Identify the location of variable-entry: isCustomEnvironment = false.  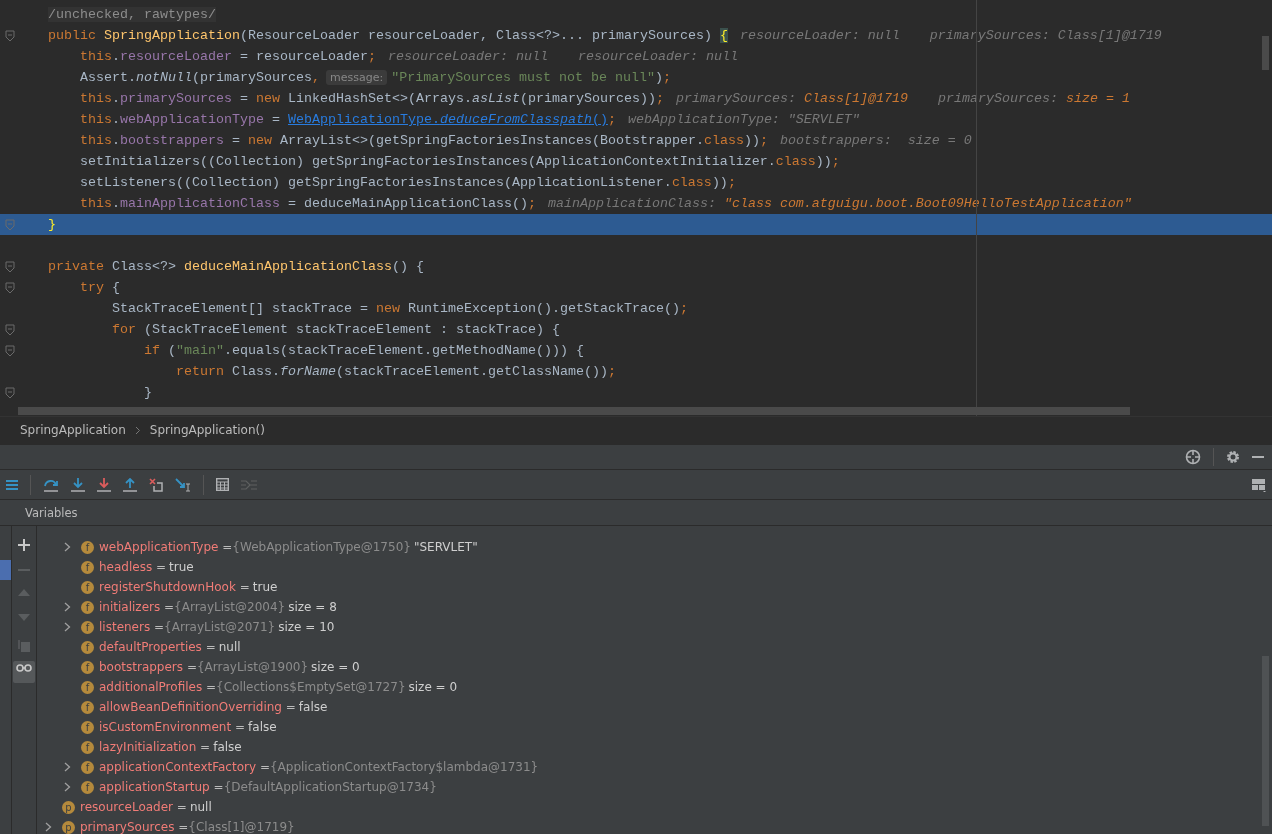
(188, 727).